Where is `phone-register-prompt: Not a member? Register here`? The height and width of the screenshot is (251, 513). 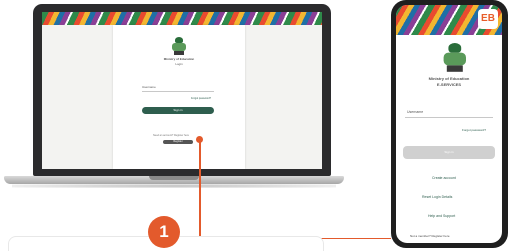 phone-register-prompt: Not a member? Register here is located at coordinates (430, 236).